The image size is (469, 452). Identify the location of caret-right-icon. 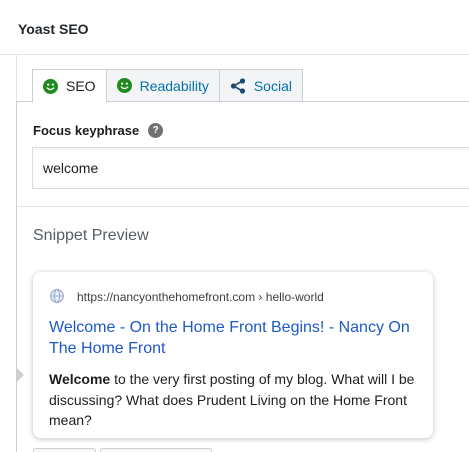
(20, 375).